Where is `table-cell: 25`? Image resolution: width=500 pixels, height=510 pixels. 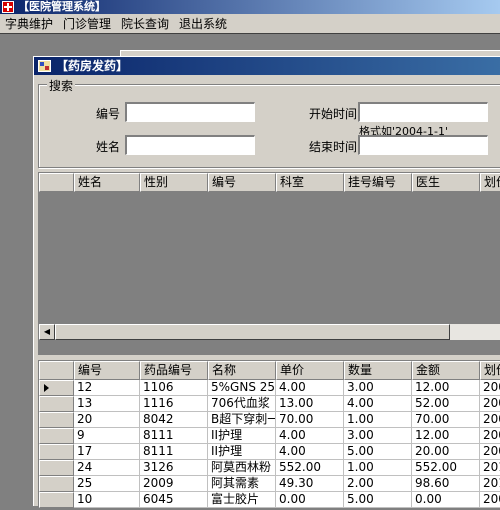 table-cell: 25 is located at coordinates (107, 484).